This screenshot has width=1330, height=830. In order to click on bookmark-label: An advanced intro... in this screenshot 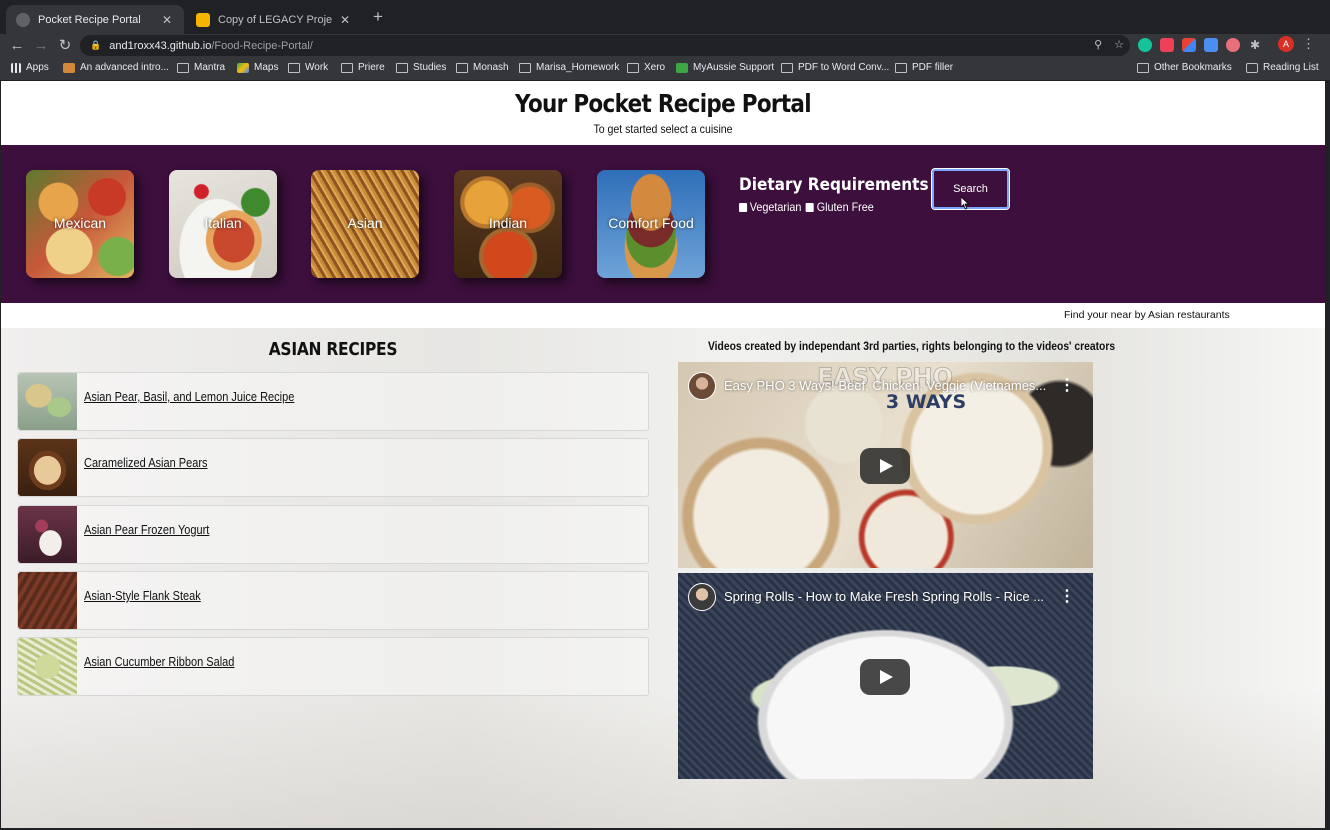, I will do `click(124, 67)`.